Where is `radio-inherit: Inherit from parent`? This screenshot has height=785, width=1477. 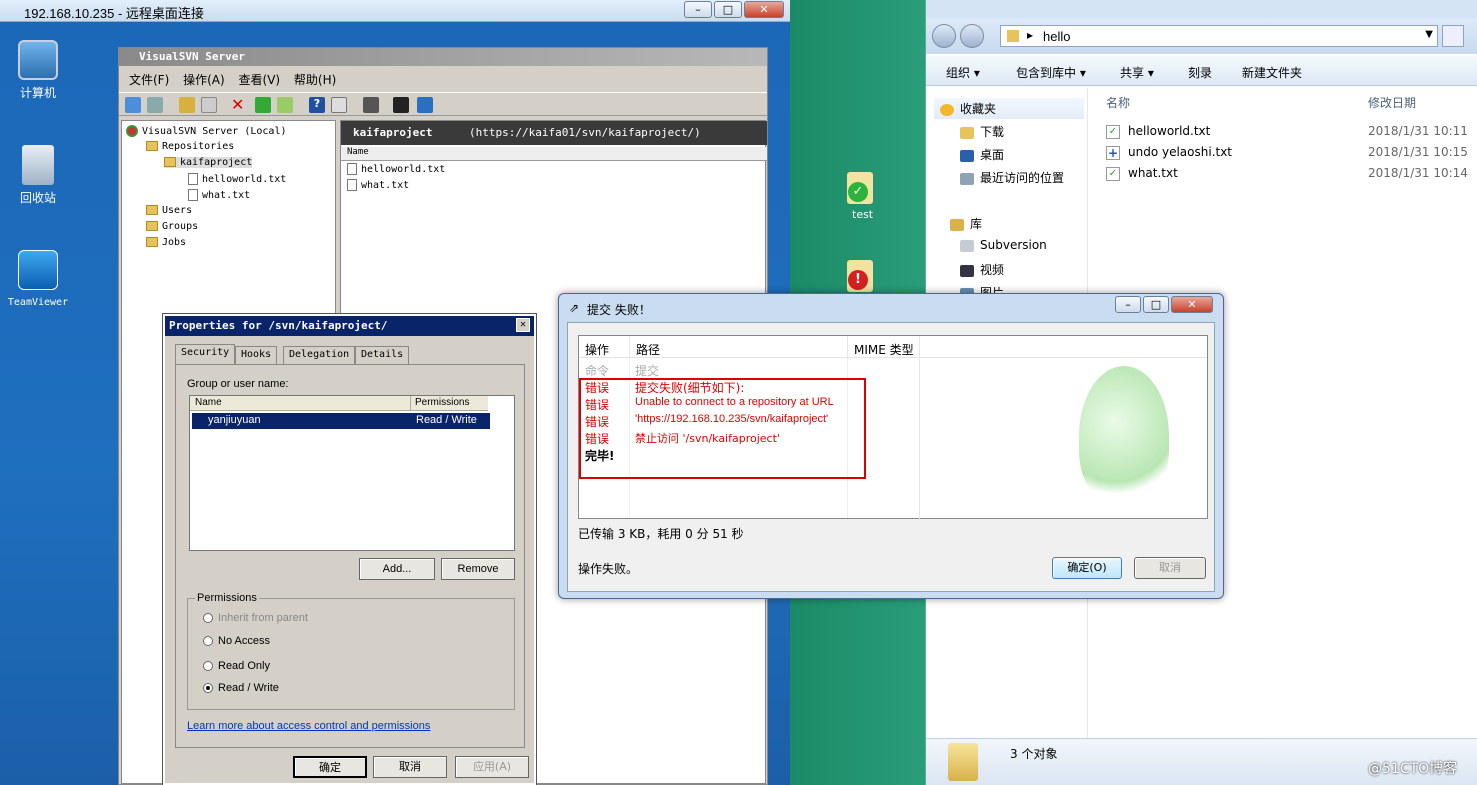
radio-inherit: Inherit from parent is located at coordinates (255, 618).